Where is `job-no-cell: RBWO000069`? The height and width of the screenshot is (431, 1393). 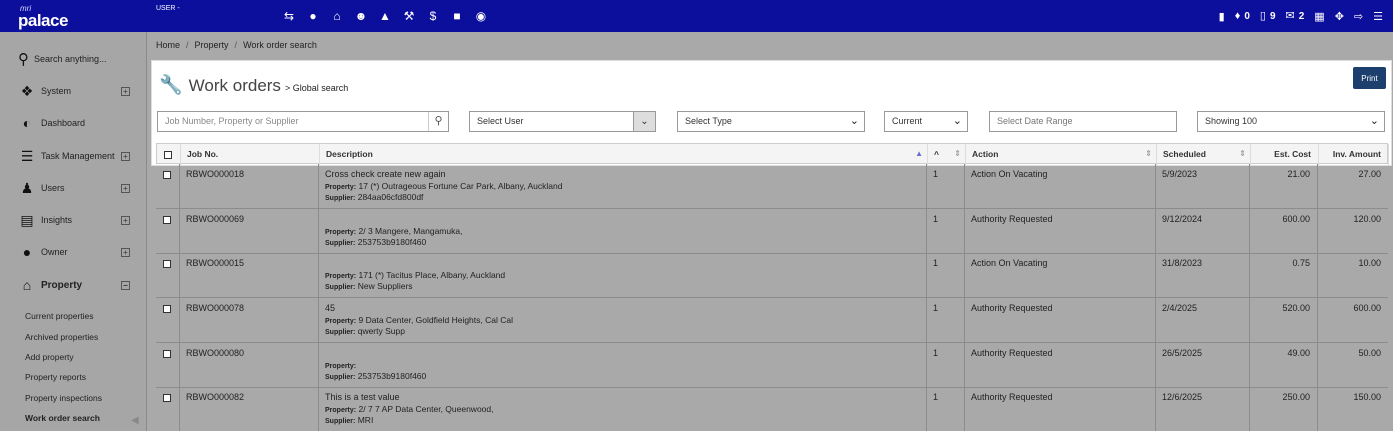 job-no-cell: RBWO000069 is located at coordinates (249, 231).